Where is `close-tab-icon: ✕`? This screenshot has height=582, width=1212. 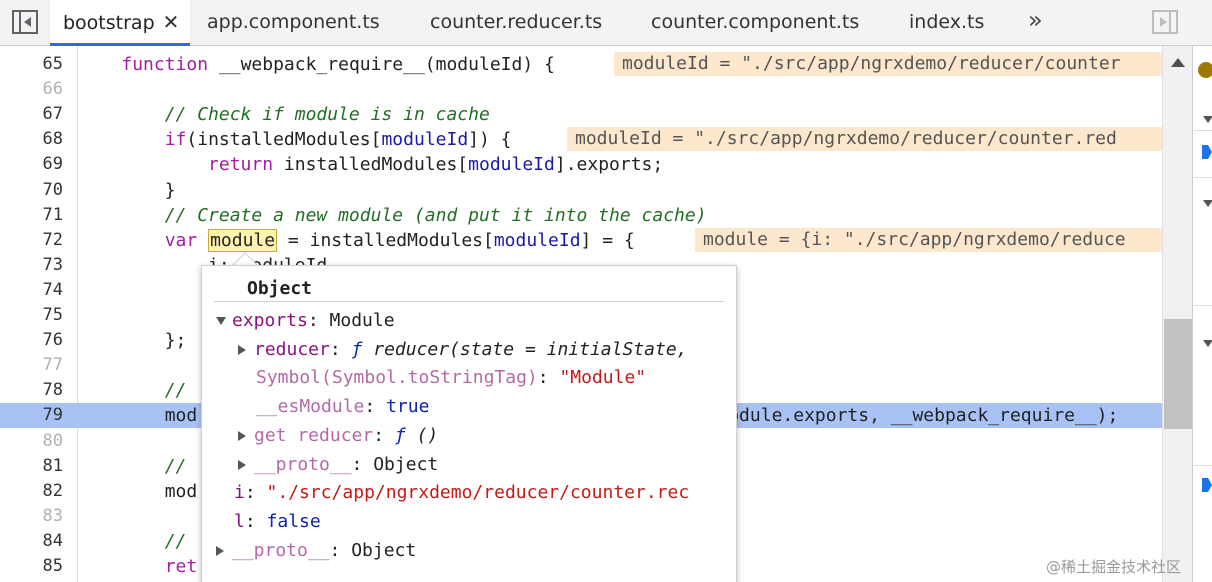
close-tab-icon: ✕ is located at coordinates (171, 22).